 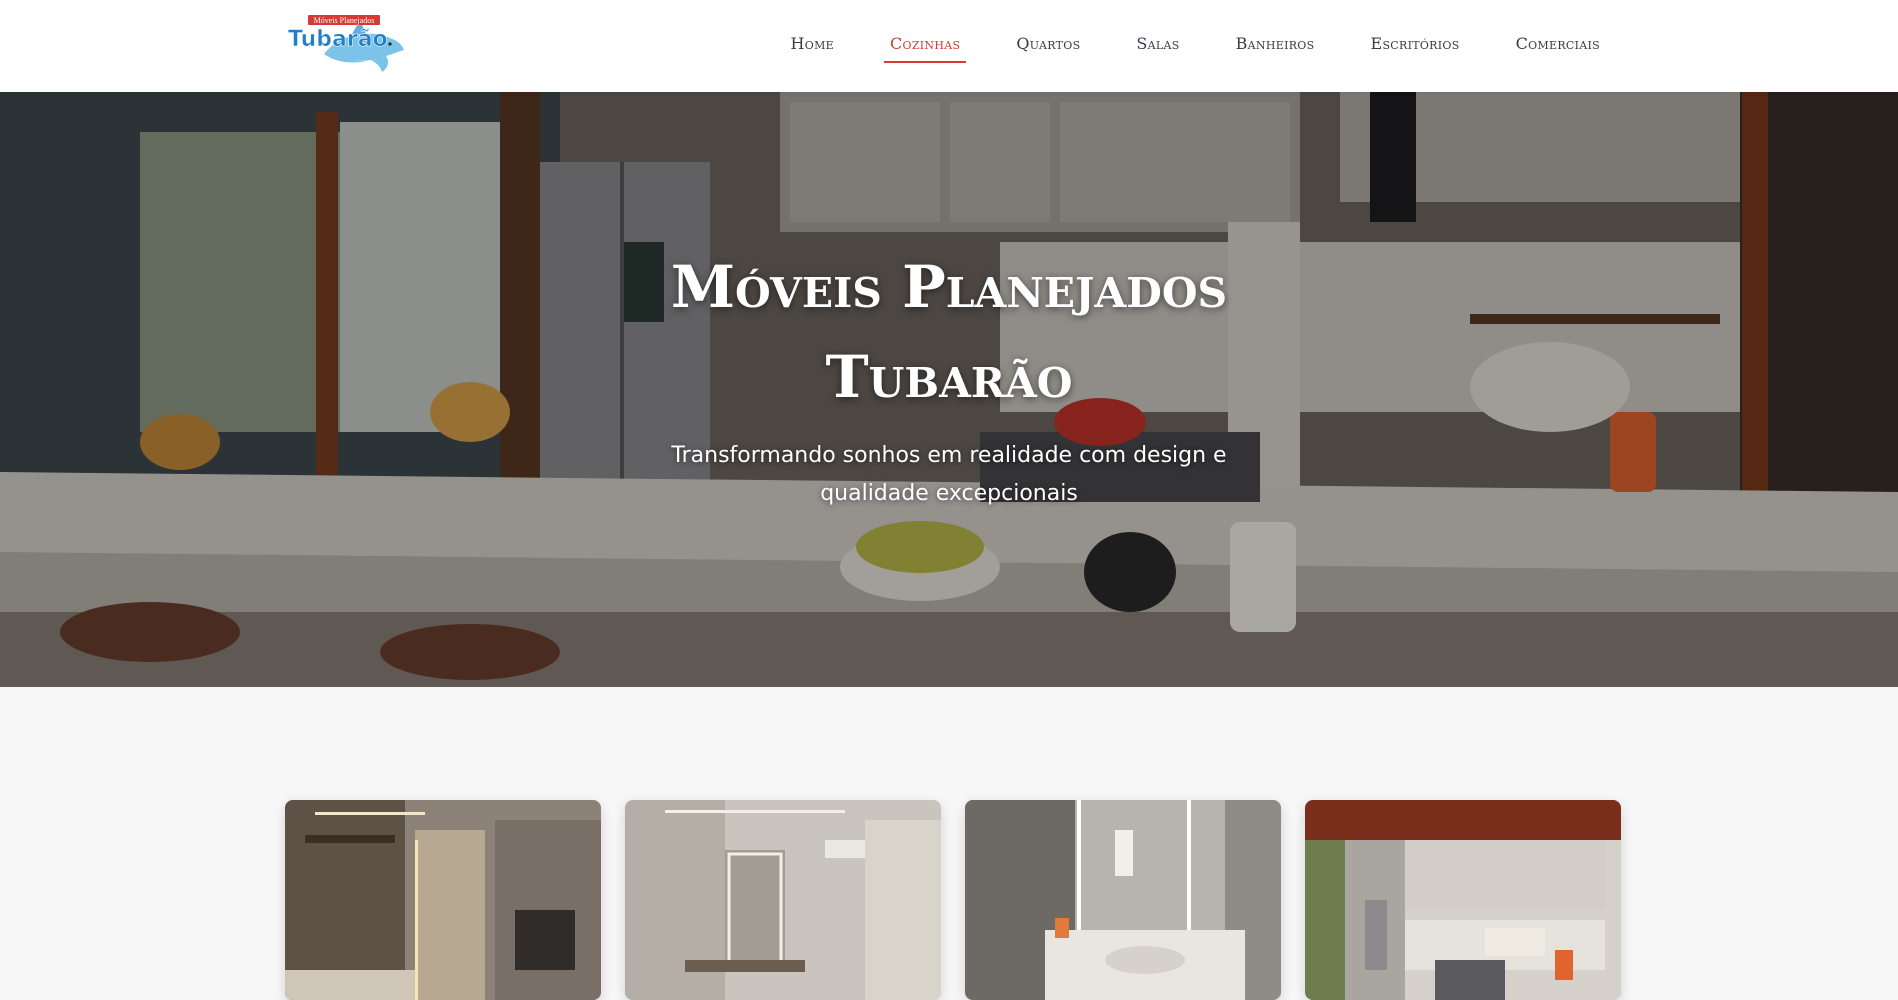 I want to click on nav-salas: Salas, so click(x=1157, y=47).